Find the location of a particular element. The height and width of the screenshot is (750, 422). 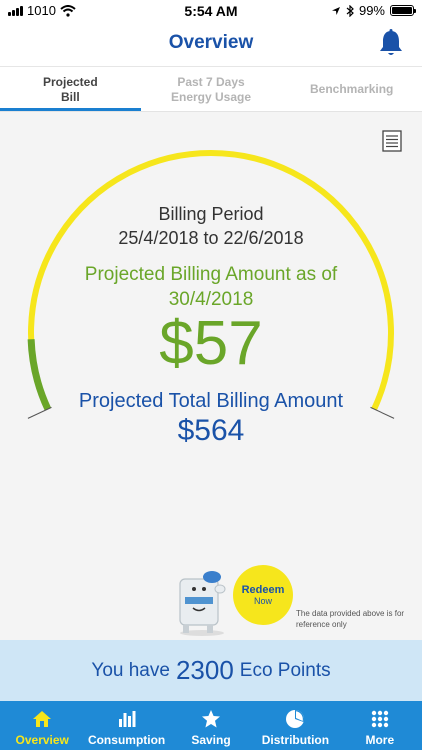

home-icon is located at coordinates (42, 719).